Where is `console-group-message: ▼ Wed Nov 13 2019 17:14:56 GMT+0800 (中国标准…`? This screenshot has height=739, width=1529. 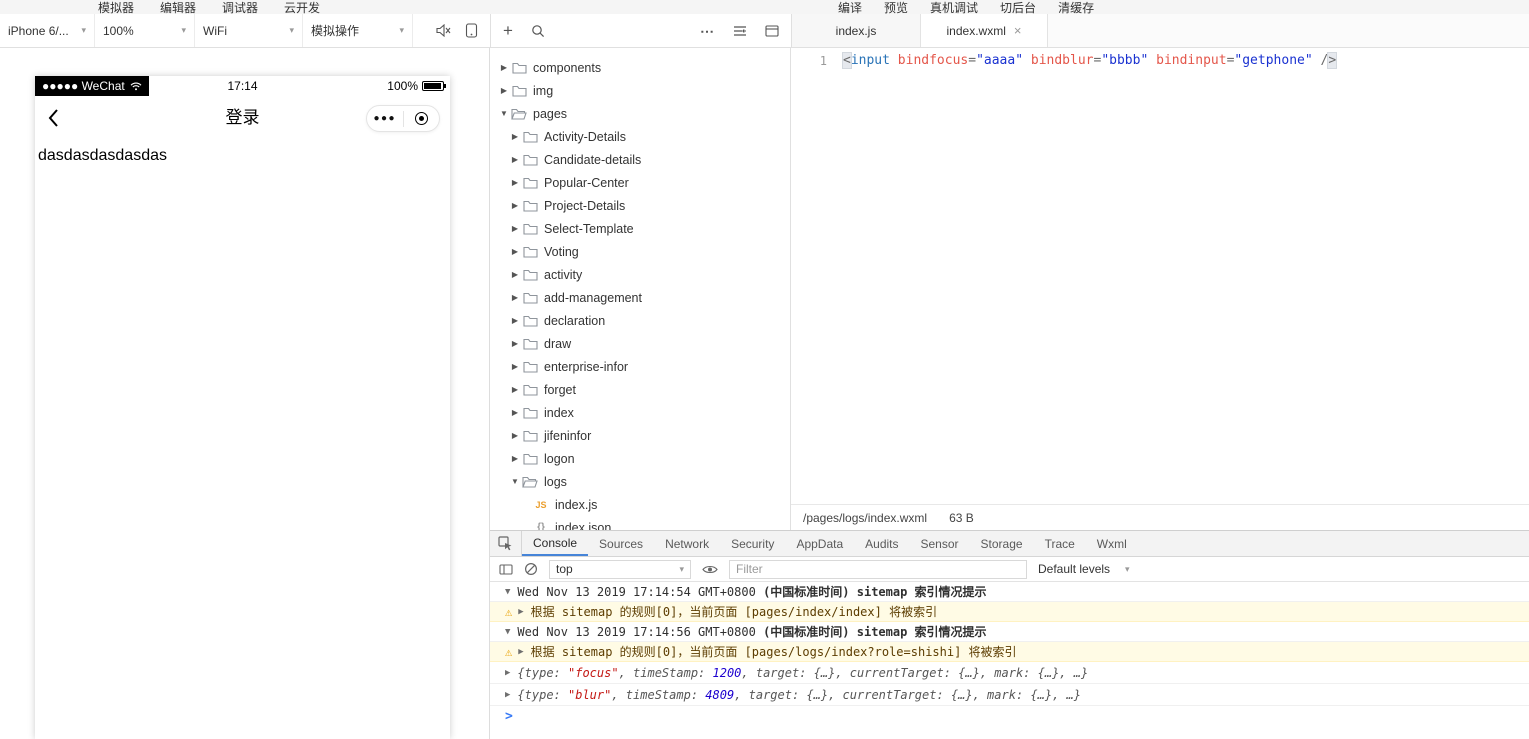 console-group-message: ▼ Wed Nov 13 2019 17:14:56 GMT+0800 (中国标准… is located at coordinates (1009, 632).